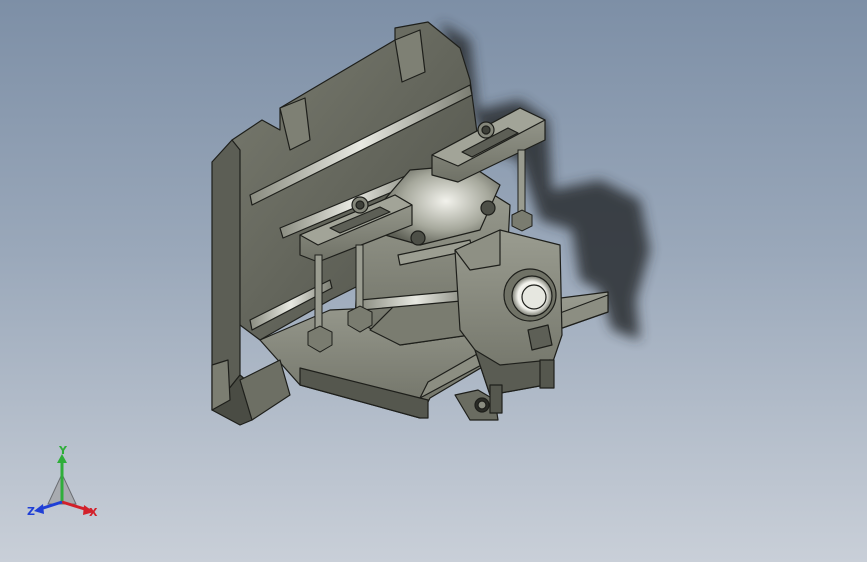  Describe the element at coordinates (31, 511) in the screenshot. I see `z-axis-label: Z` at that location.